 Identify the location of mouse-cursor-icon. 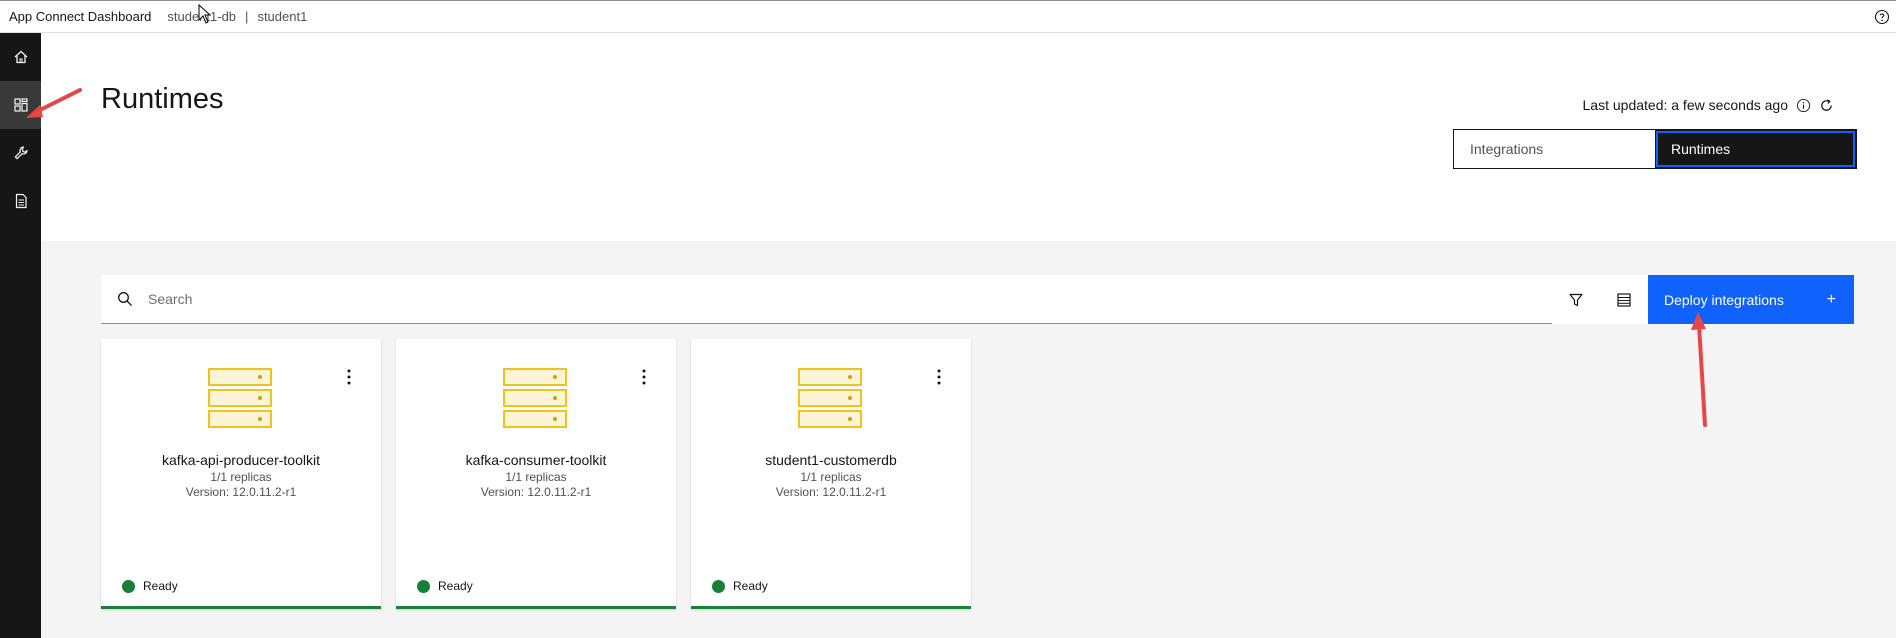
(205, 14).